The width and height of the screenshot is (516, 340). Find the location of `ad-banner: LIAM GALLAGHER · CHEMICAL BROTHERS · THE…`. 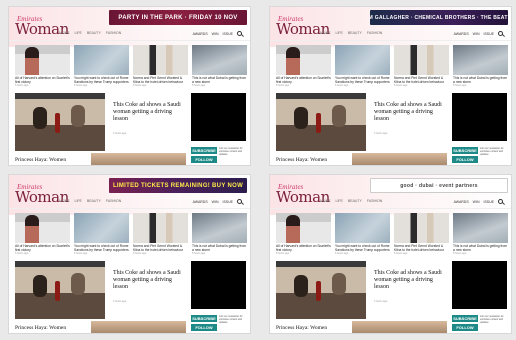

ad-banner: LIAM GALLAGHER · CHEMICAL BROTHERS · THE… is located at coordinates (439, 17).